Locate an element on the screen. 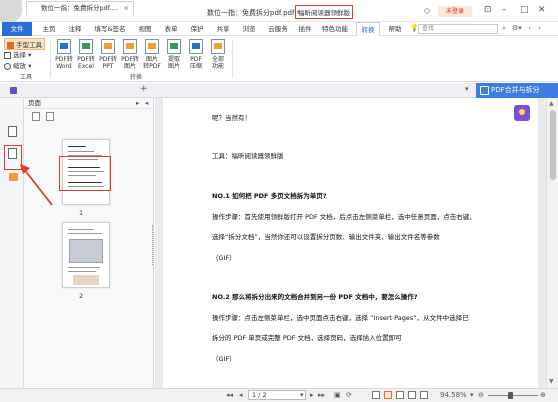 This screenshot has width=558, height=402. tools-group-label: 工具 is located at coordinates (26, 77).